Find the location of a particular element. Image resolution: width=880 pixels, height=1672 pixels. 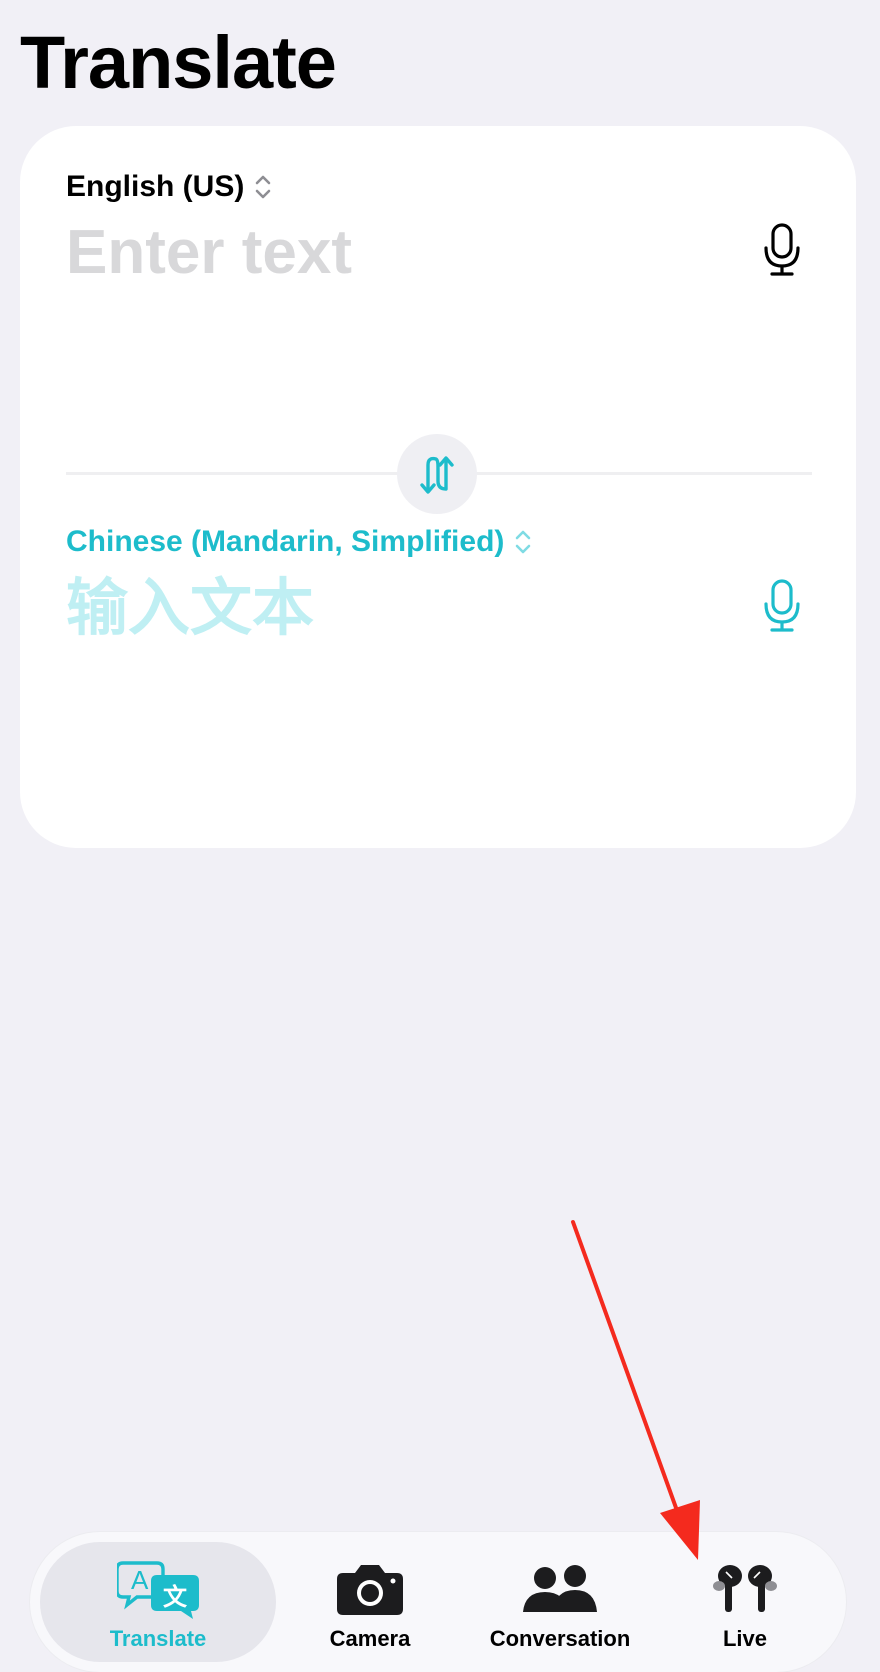

svg-text: 文 is located at coordinates (175, 1597).